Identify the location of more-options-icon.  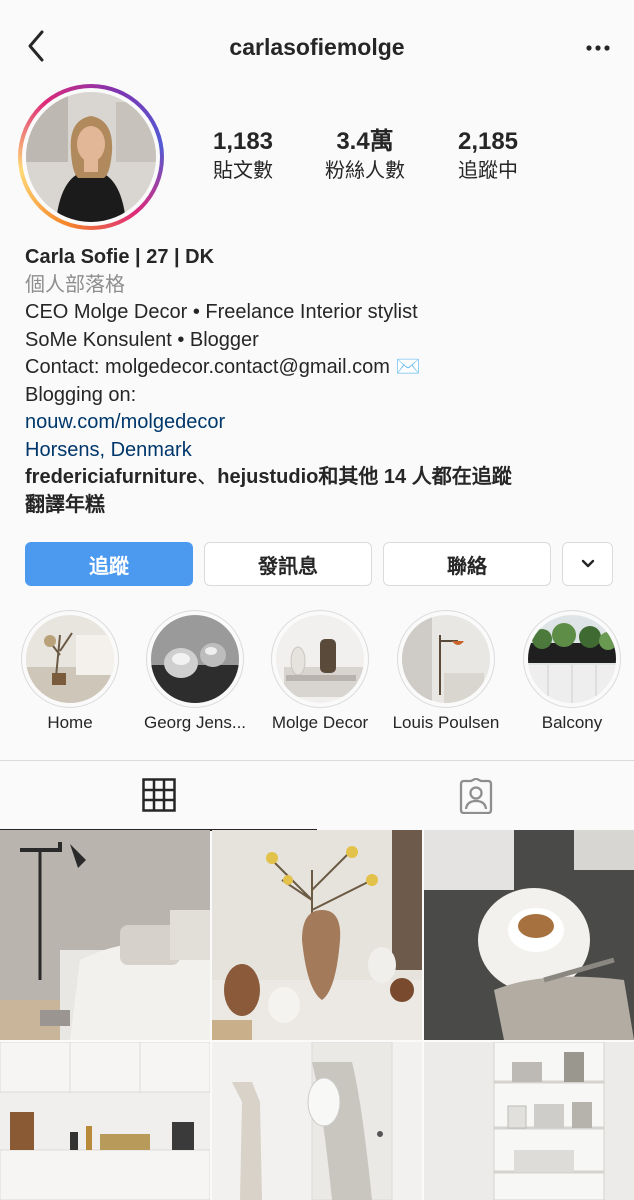
(598, 48).